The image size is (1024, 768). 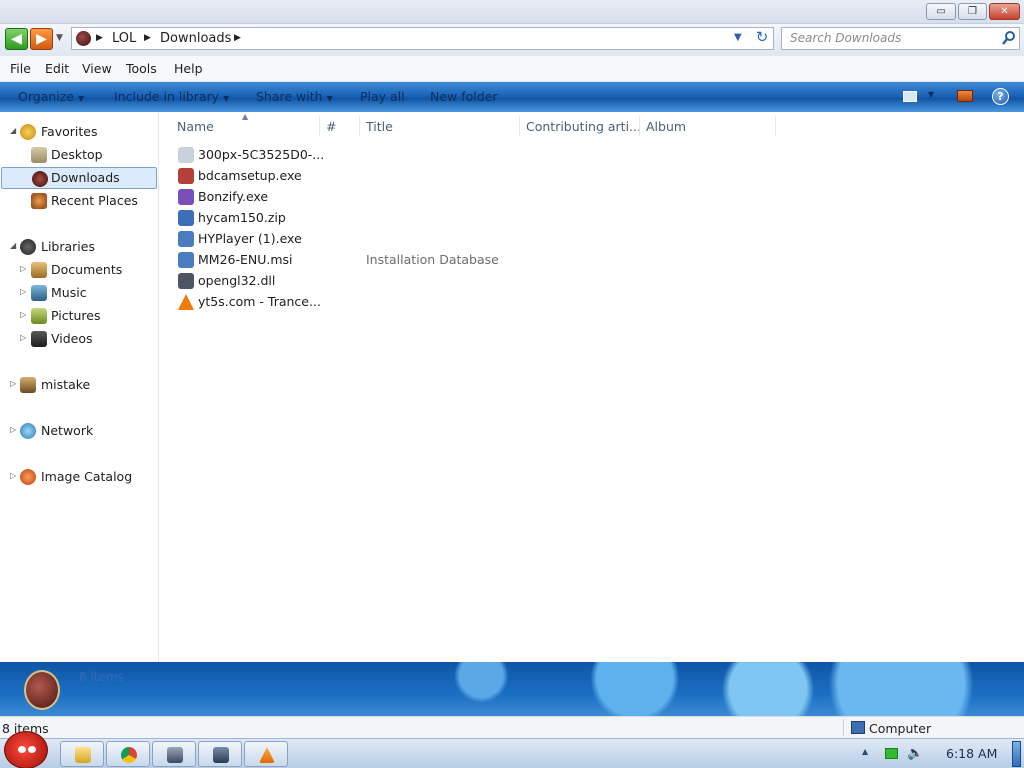 I want to click on menu-view: View, so click(x=97, y=68).